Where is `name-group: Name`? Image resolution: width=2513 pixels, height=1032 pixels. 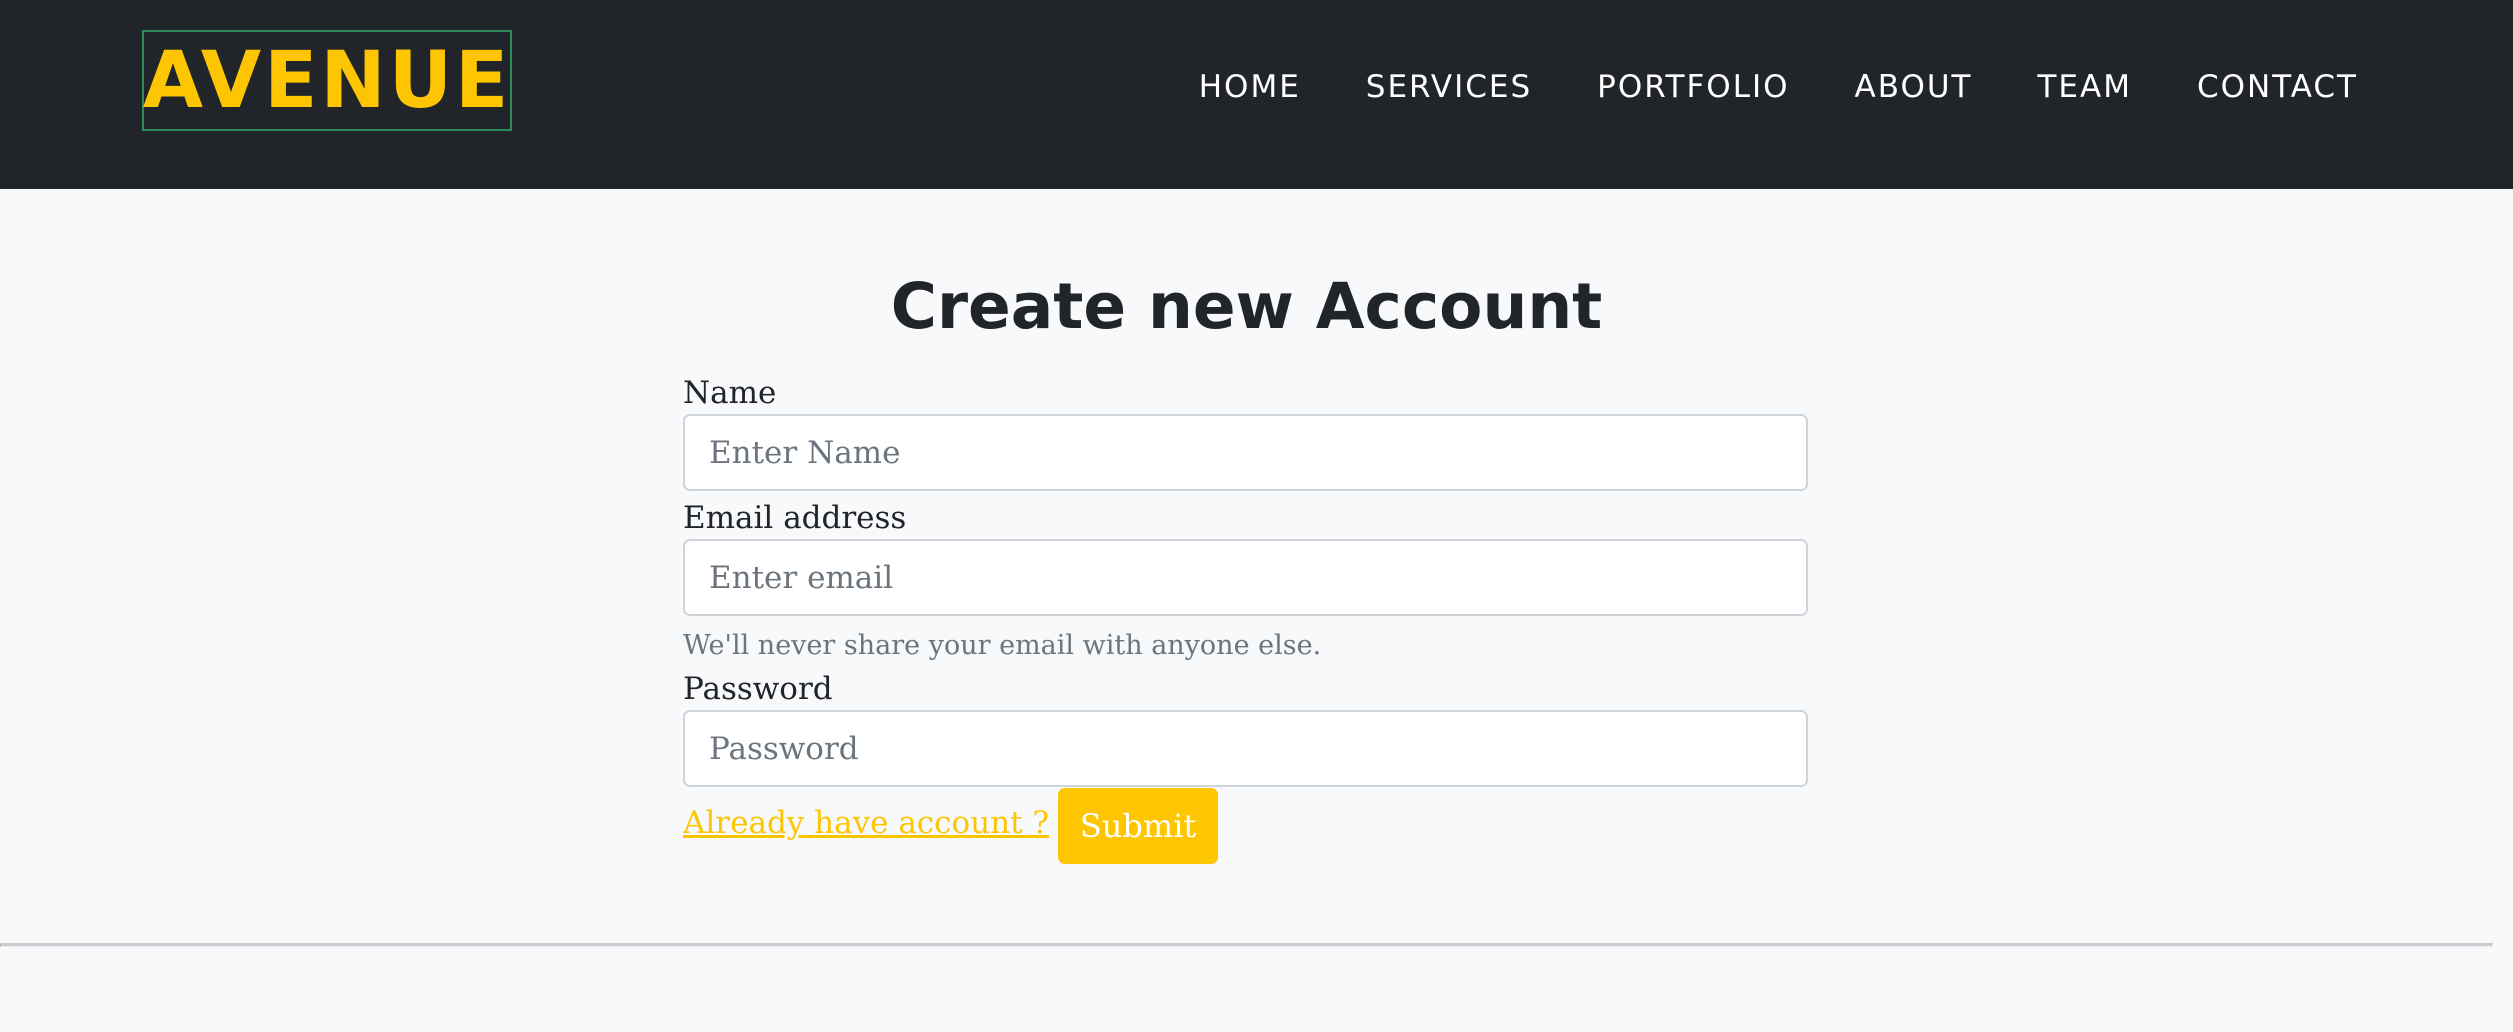
name-group: Name is located at coordinates (1245, 431).